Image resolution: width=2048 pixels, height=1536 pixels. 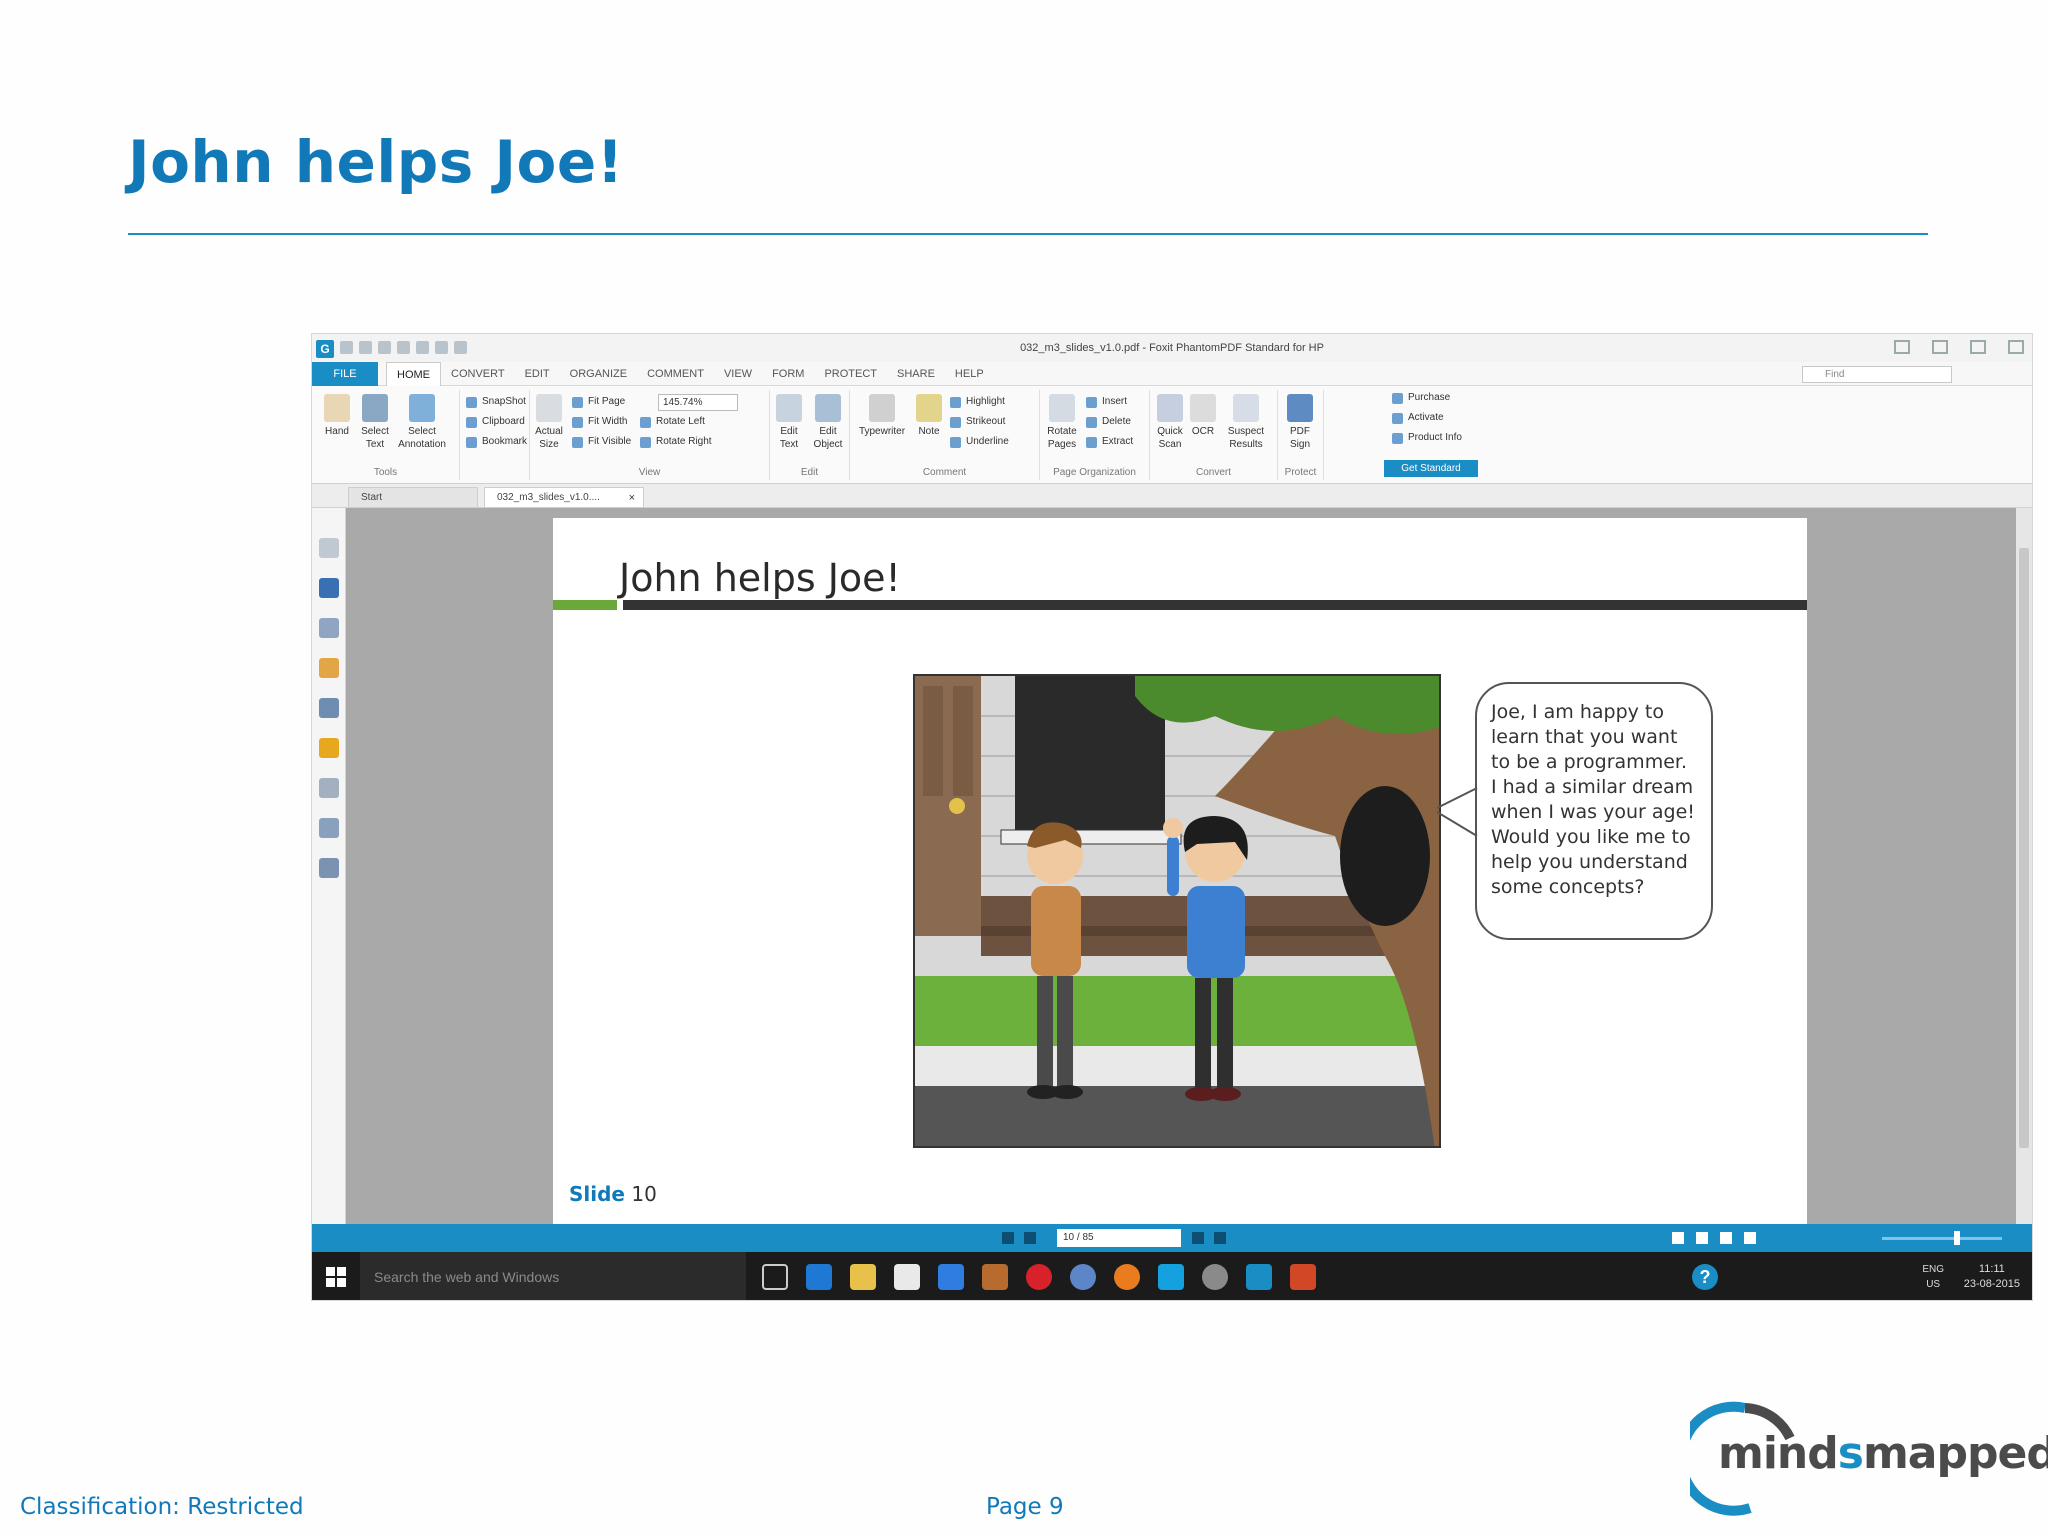 What do you see at coordinates (549, 422) in the screenshot?
I see `actual-size-button: Actual Size` at bounding box center [549, 422].